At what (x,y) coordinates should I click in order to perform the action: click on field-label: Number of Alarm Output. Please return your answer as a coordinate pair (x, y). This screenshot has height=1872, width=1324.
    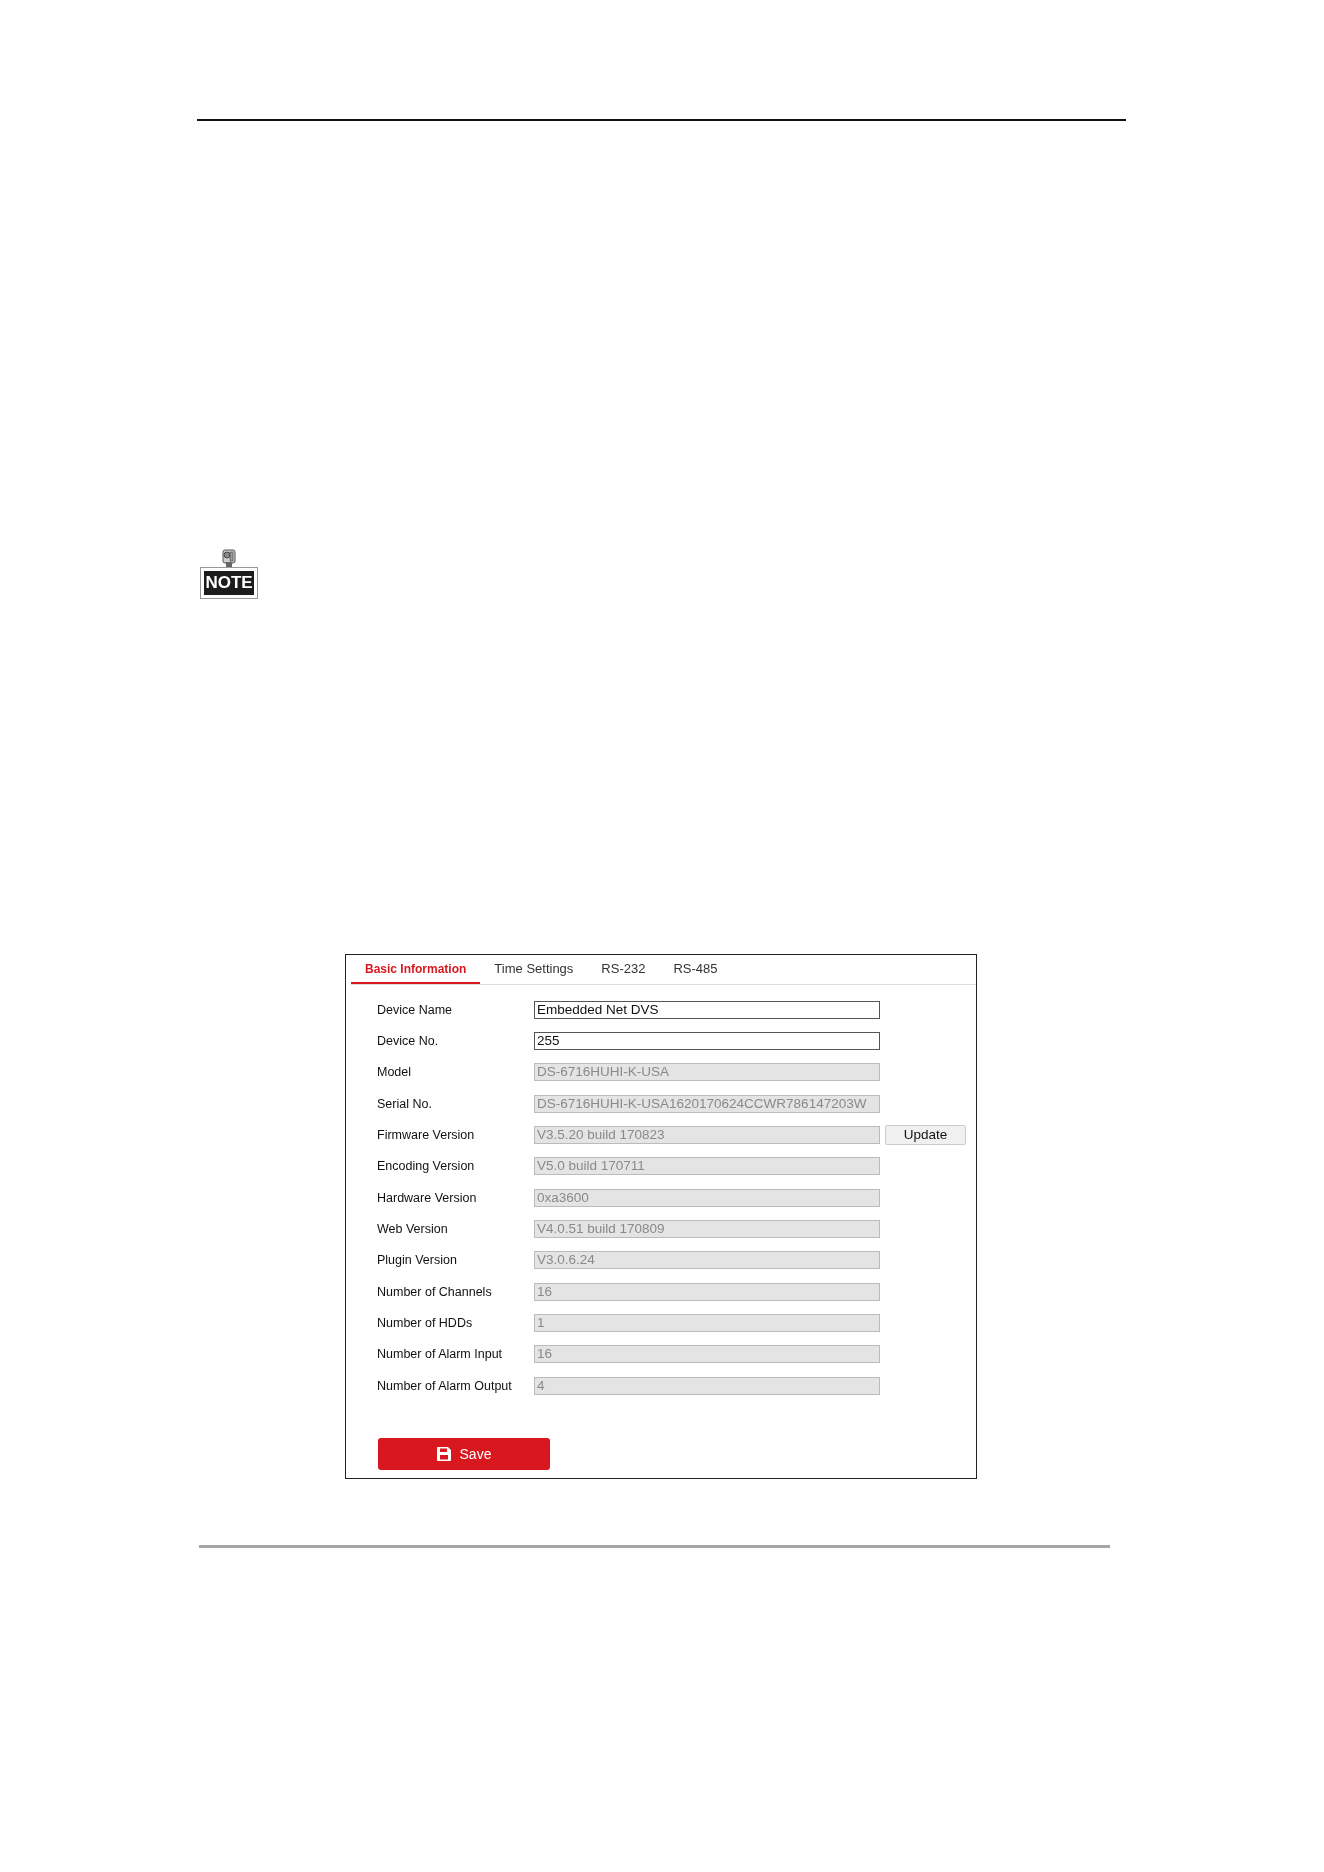
    Looking at the image, I should click on (445, 1385).